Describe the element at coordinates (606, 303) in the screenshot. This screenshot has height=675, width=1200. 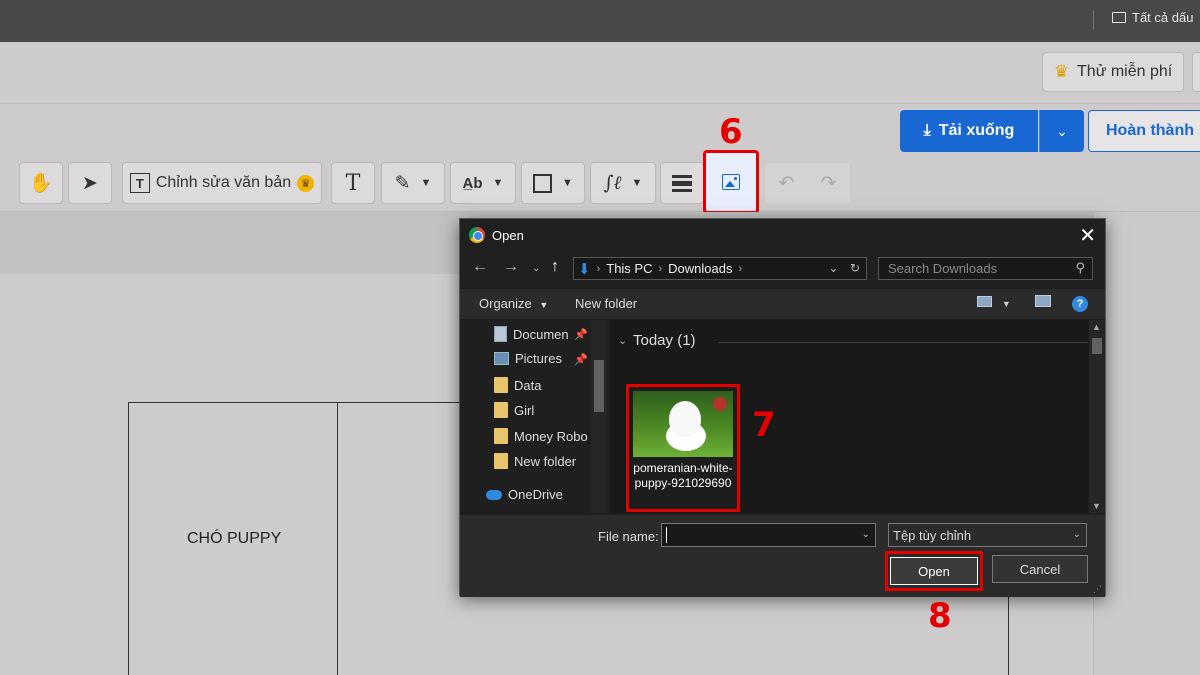
I see `new-folder-button: New folder` at that location.